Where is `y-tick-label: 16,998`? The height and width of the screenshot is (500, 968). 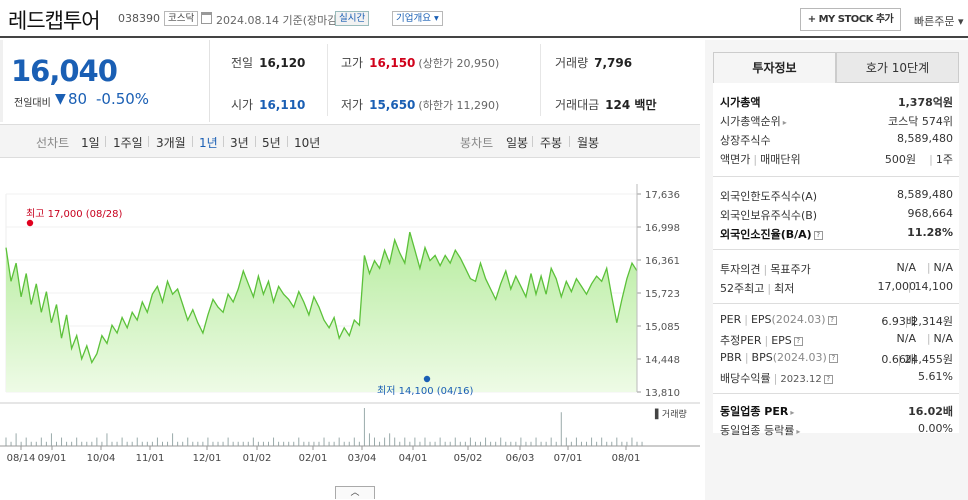
y-tick-label: 16,998 is located at coordinates (662, 228).